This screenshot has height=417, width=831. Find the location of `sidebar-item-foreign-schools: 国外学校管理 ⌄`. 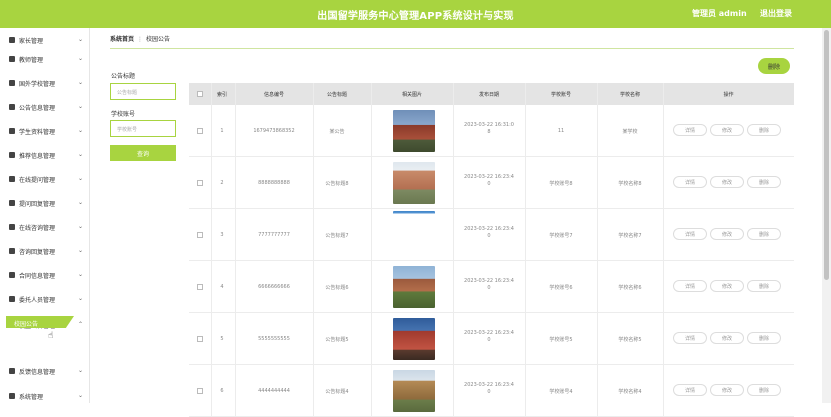

sidebar-item-foreign-schools: 国外学校管理 ⌄ is located at coordinates (44, 83).